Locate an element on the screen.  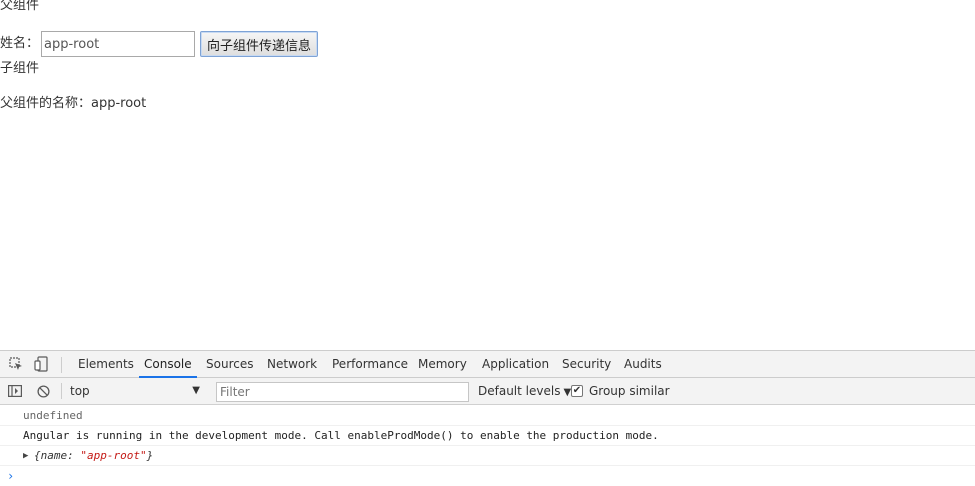
tab-security: Security is located at coordinates (586, 364).